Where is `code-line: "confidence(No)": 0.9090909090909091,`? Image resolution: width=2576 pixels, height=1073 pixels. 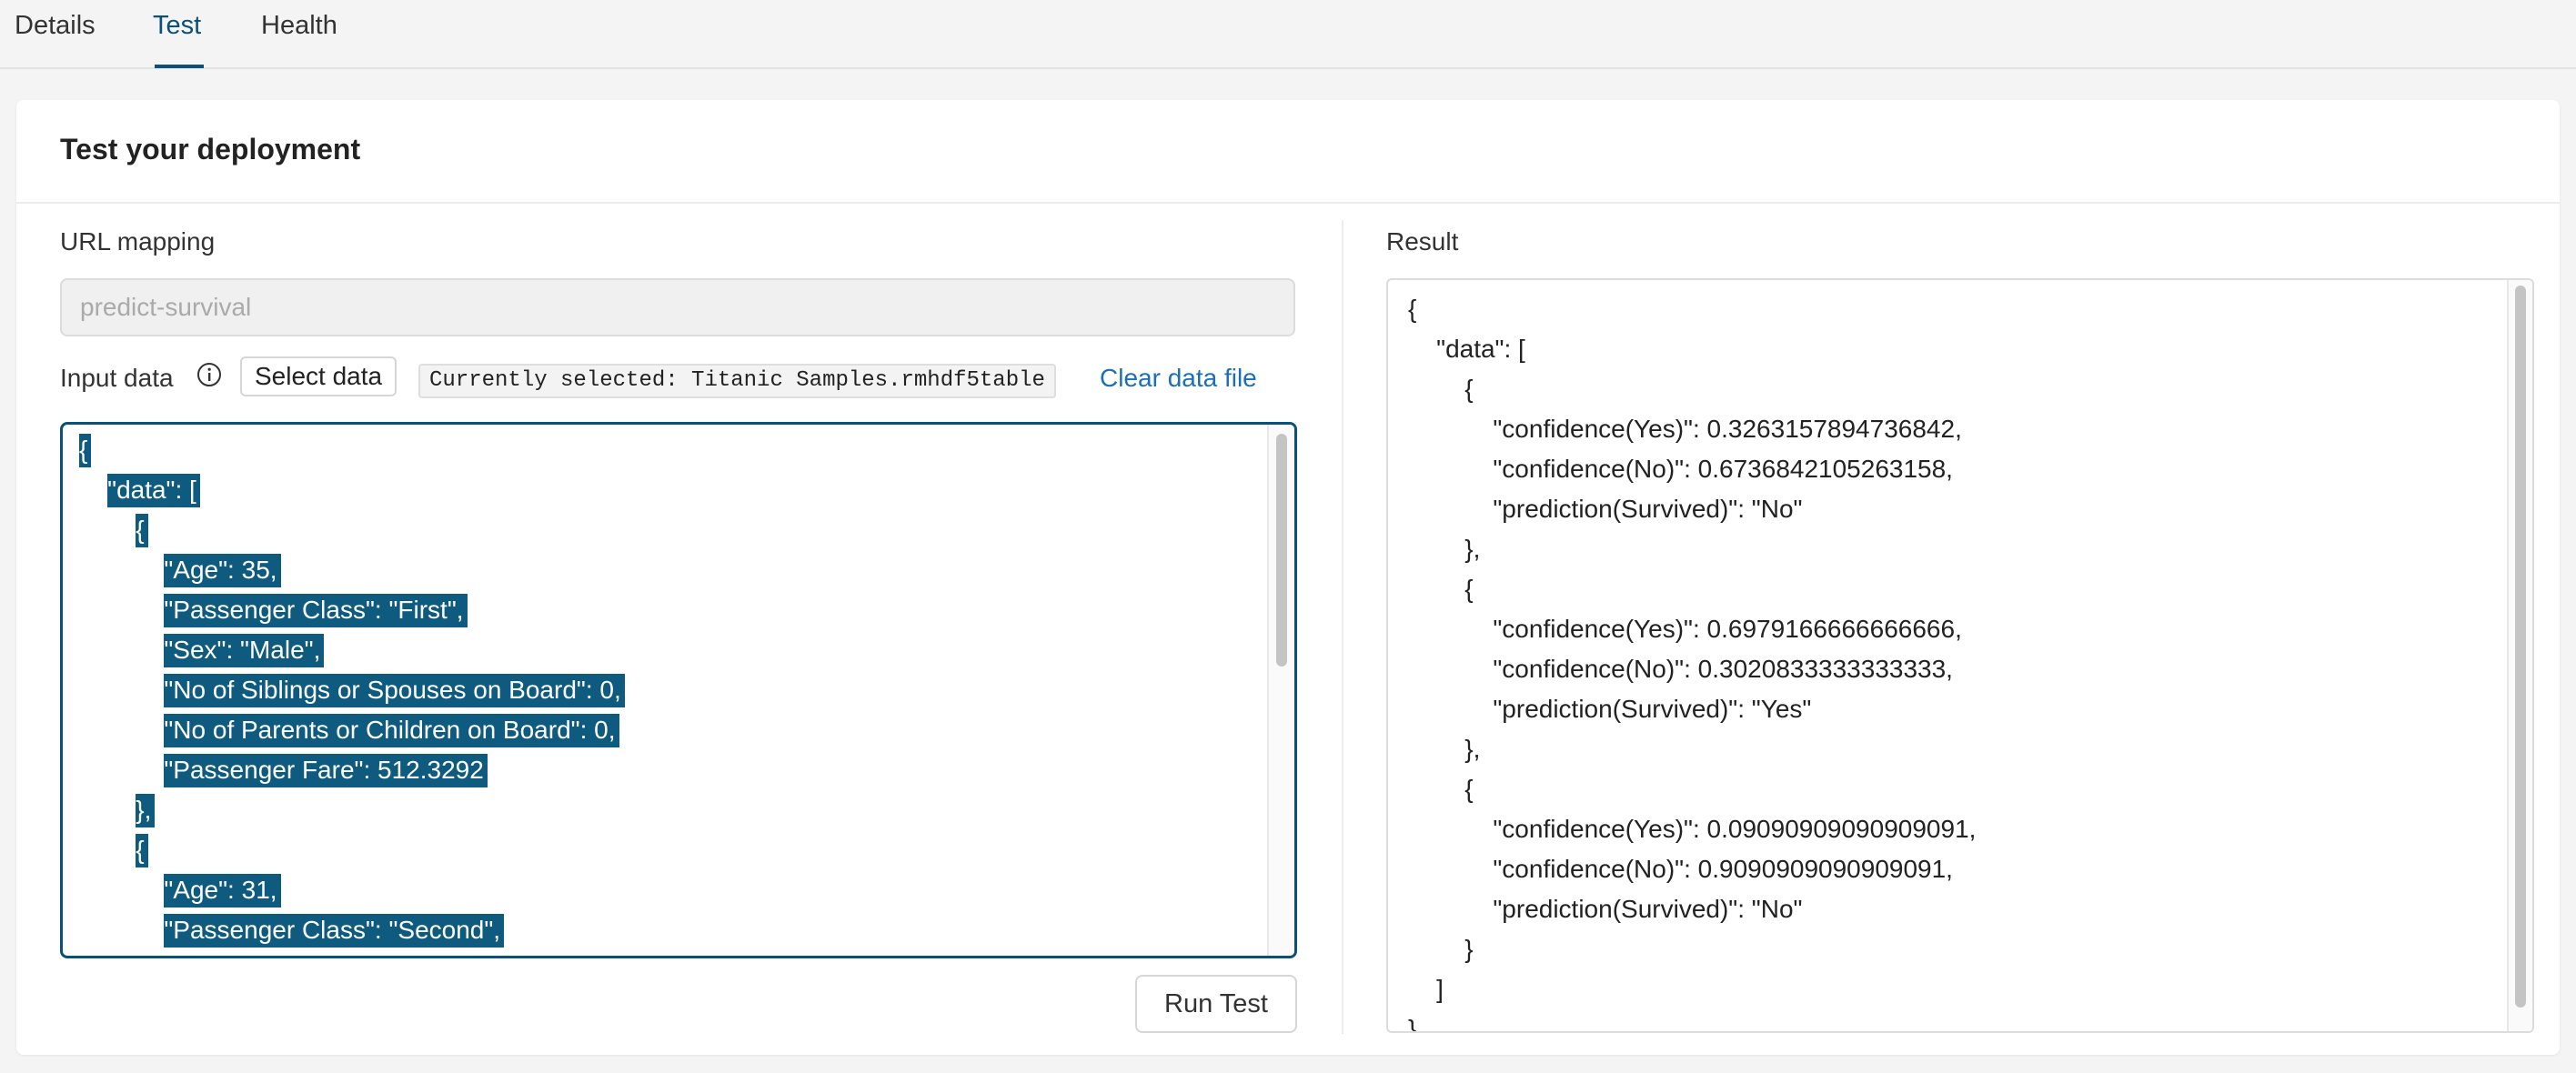 code-line: "confidence(No)": 0.9090909090909091, is located at coordinates (1692, 869).